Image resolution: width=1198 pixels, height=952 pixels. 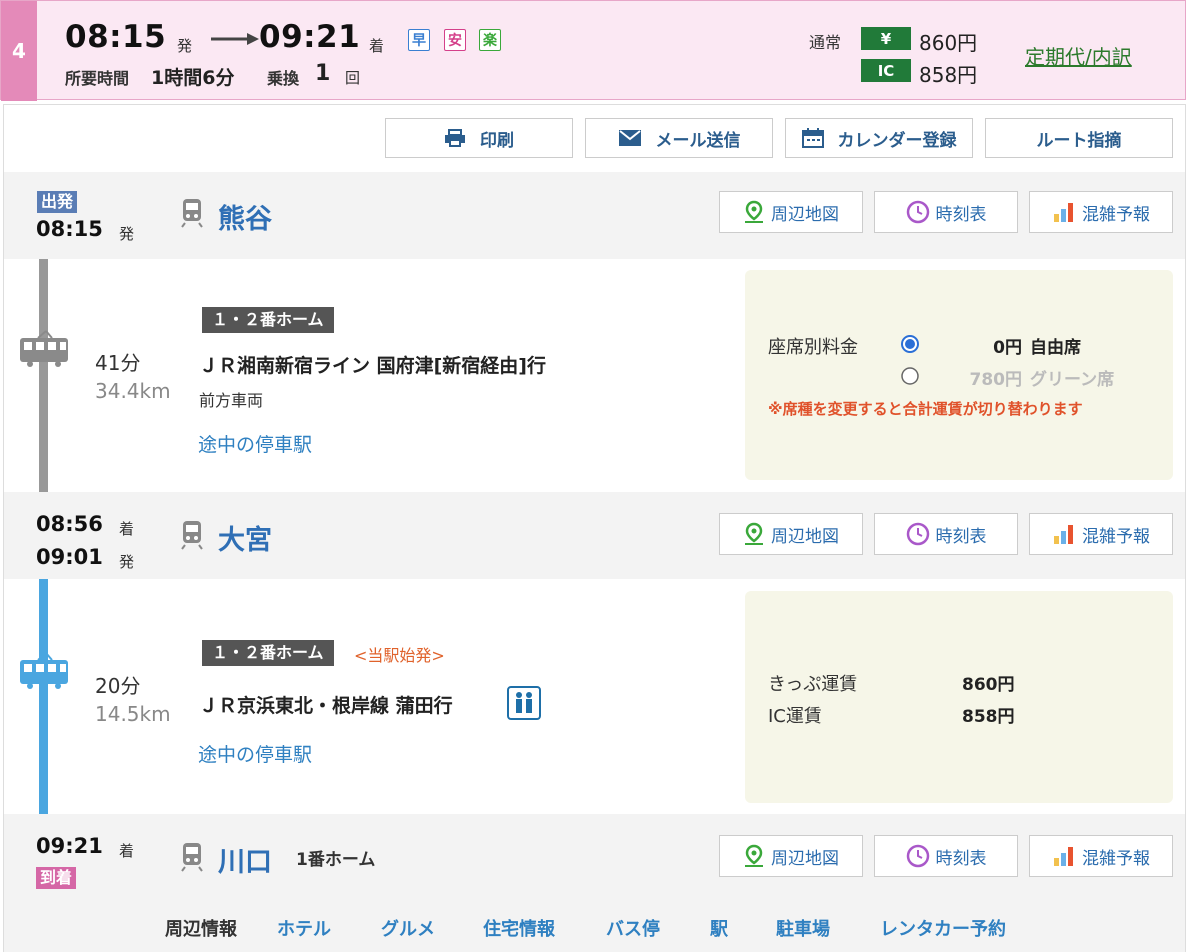 I want to click on print-button: 印刷, so click(x=479, y=138).